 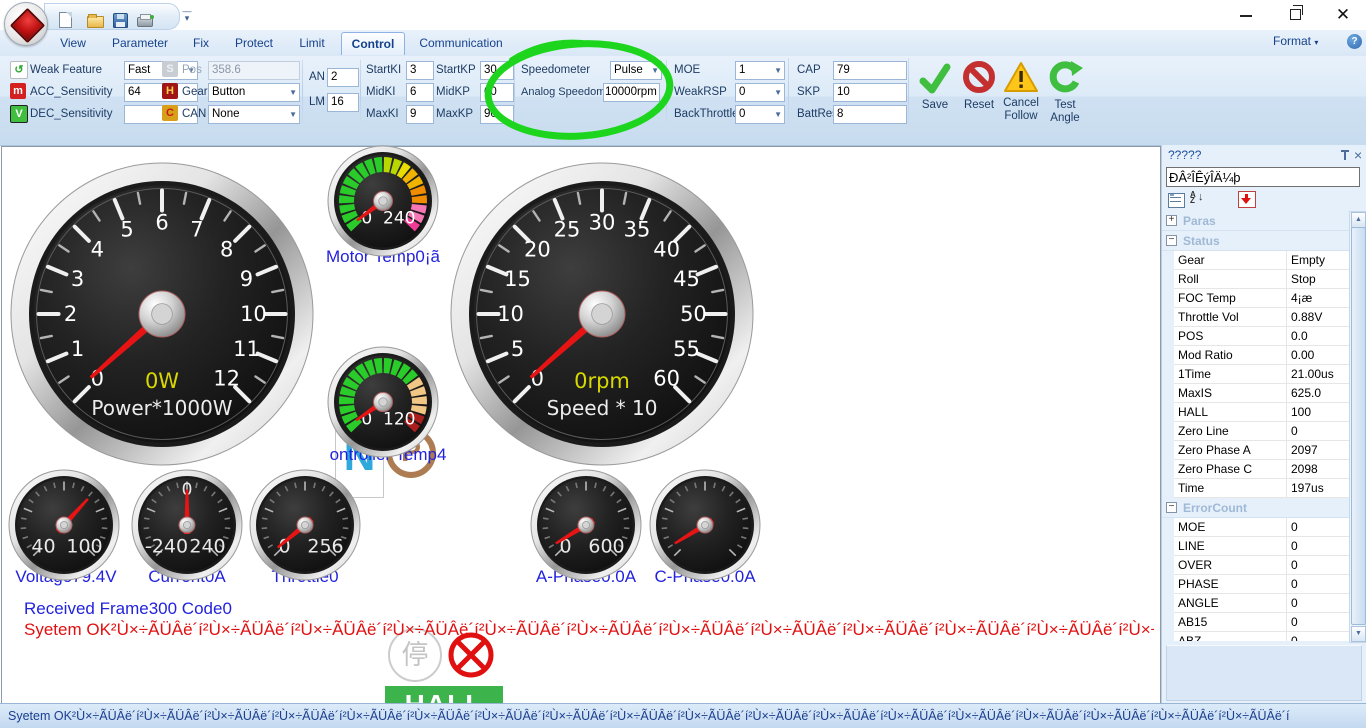 I want to click on a-phase-gauge: 0 600, so click(x=586, y=525).